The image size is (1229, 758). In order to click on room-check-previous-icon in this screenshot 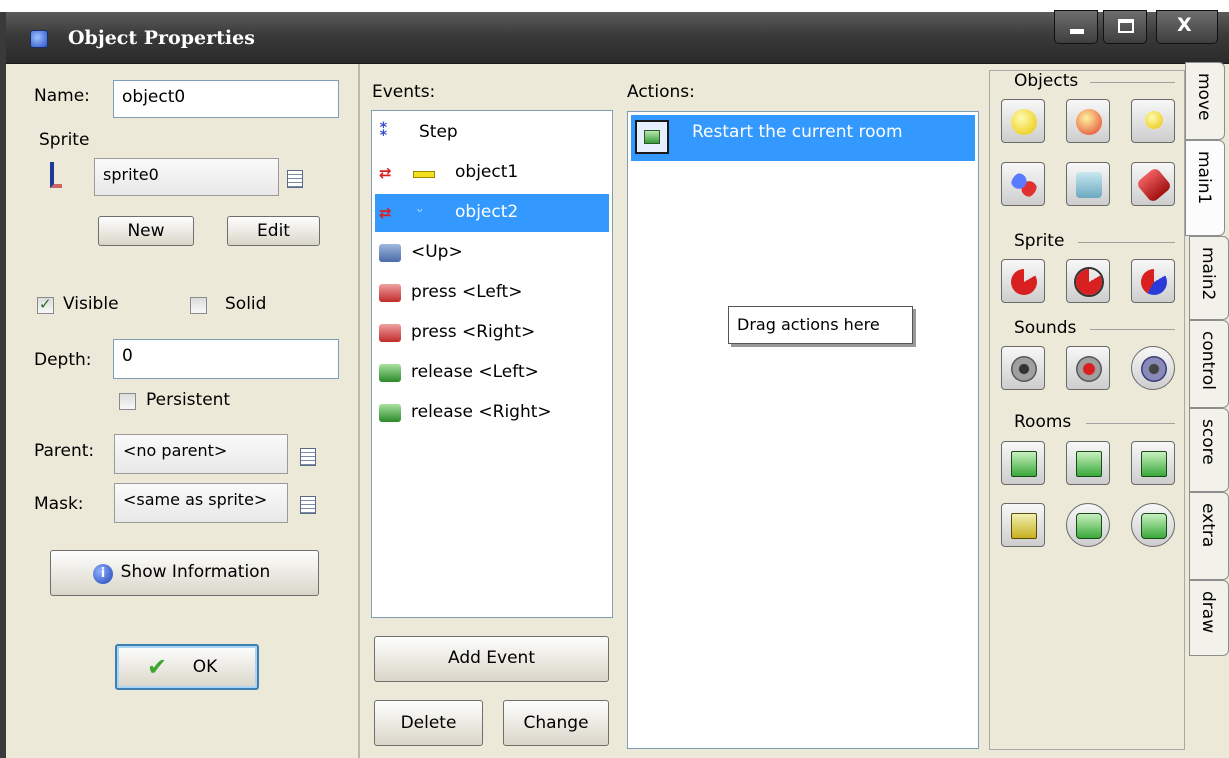, I will do `click(1089, 526)`.